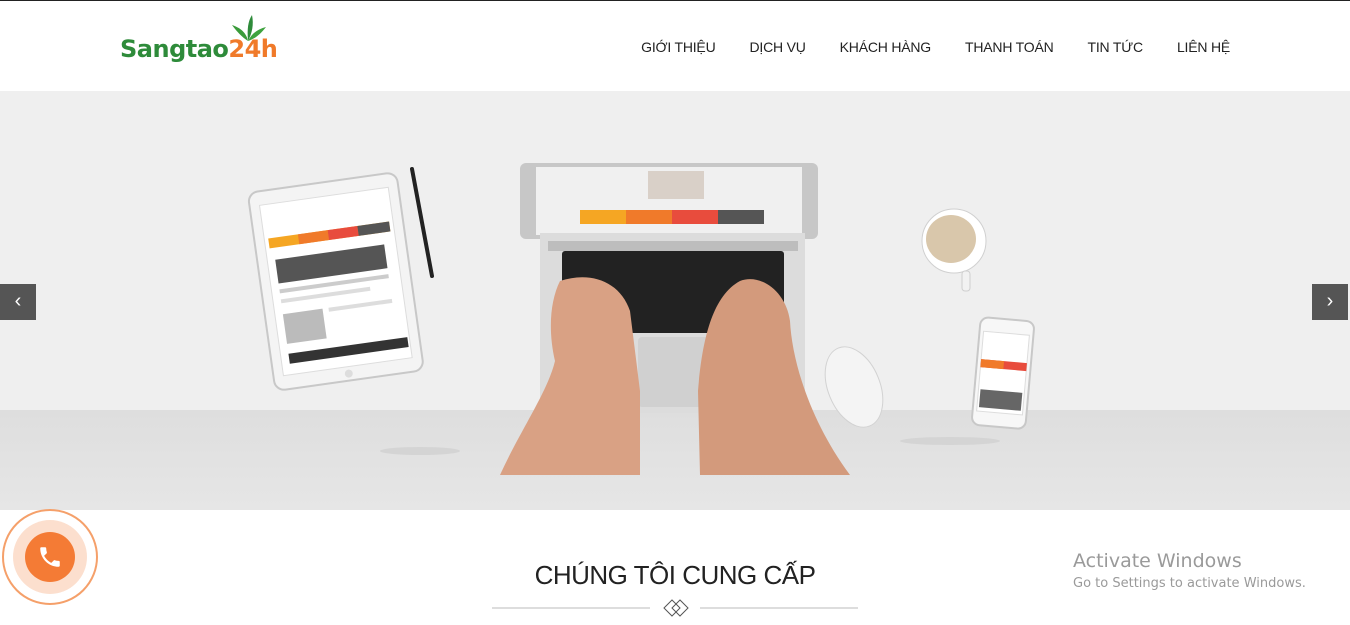 The image size is (1350, 625). I want to click on nav-item-tin-tuc: TIN TỨC, so click(1116, 47).